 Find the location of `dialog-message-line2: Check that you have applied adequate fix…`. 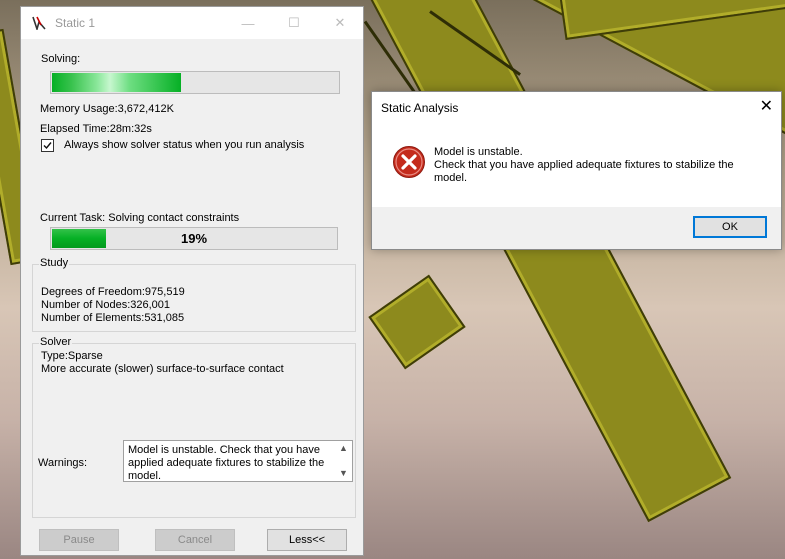

dialog-message-line2: Check that you have applied adequate fix… is located at coordinates (584, 171).